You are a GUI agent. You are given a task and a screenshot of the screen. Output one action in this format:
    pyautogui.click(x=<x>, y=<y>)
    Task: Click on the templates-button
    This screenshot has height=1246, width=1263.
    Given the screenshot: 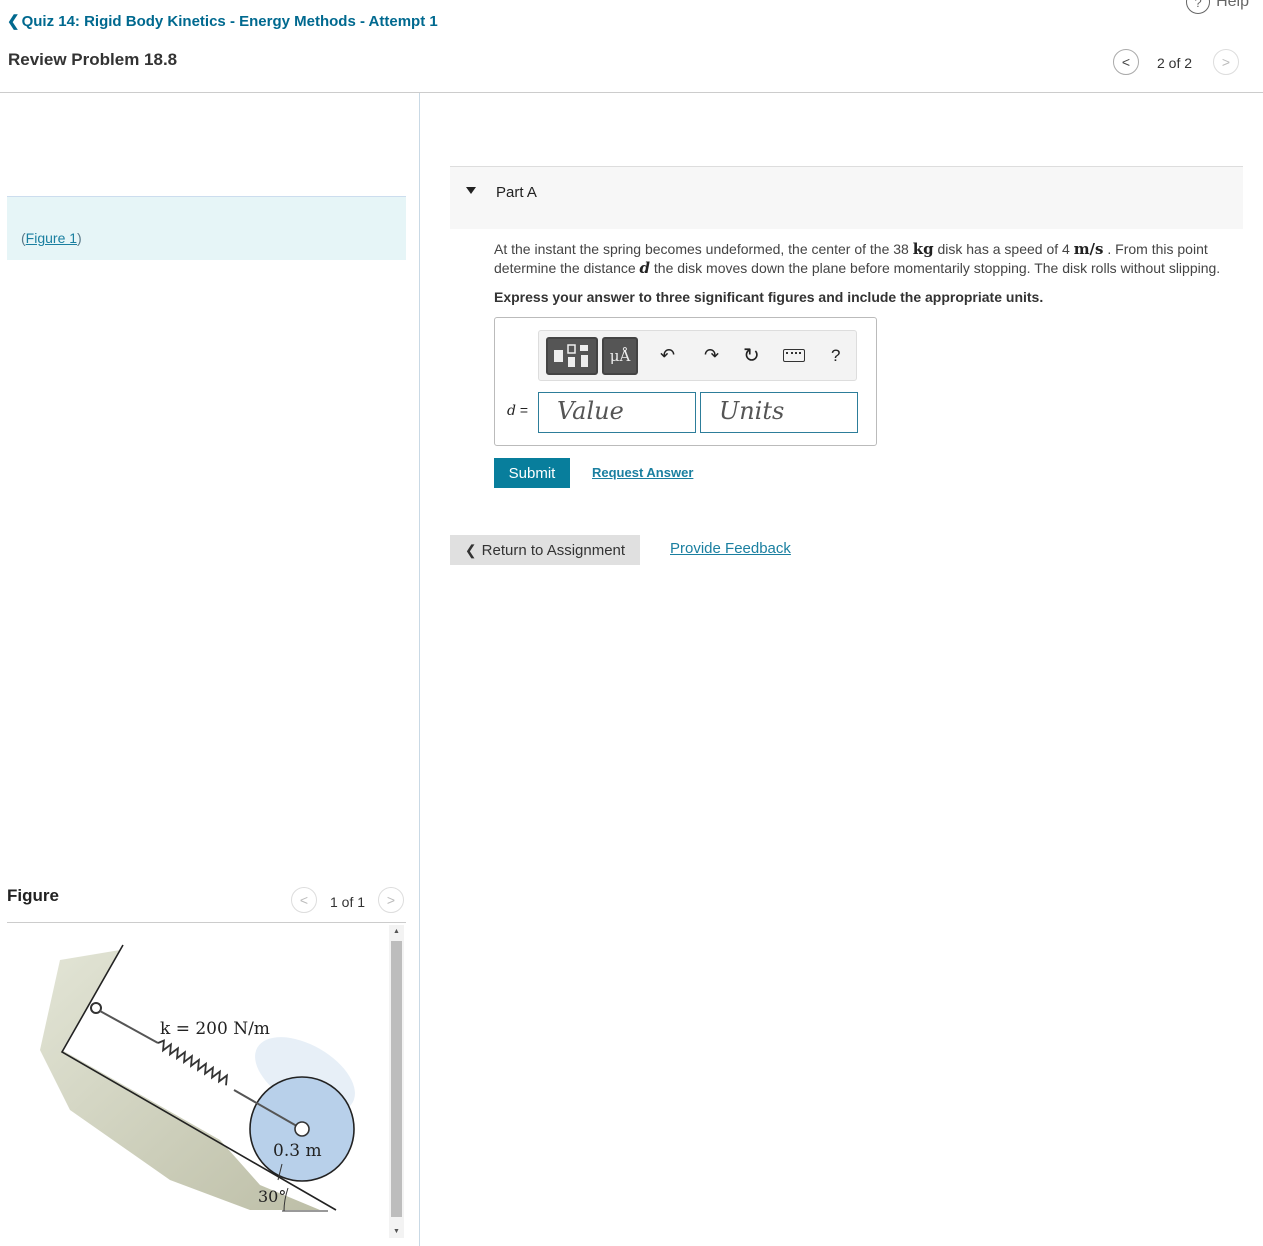 What is the action you would take?
    pyautogui.click(x=572, y=356)
    